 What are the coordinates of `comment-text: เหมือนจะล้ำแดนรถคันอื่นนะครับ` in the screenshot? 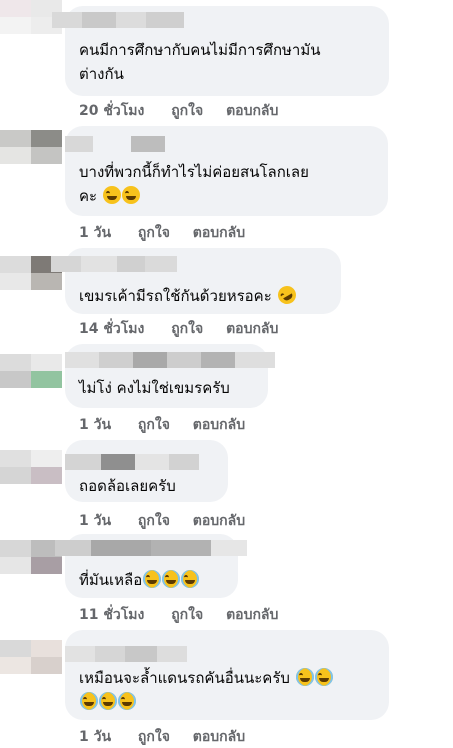 It's located at (229, 690).